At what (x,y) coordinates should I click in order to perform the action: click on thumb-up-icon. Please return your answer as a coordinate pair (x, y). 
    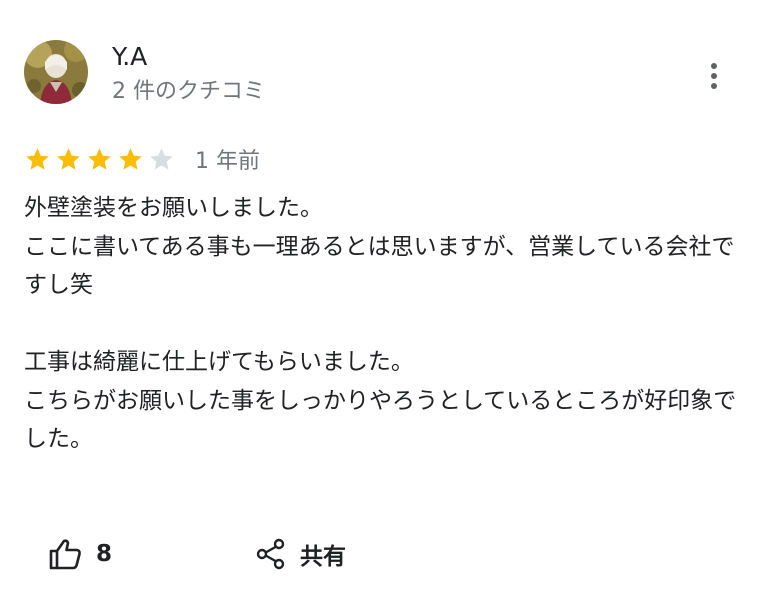
    Looking at the image, I should click on (65, 554).